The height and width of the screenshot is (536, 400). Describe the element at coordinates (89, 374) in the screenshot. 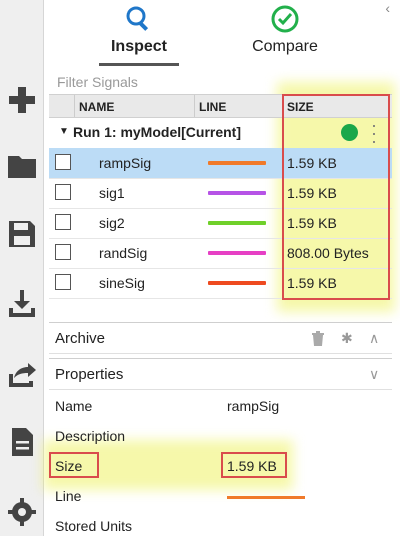

I see `properties-label: Properties` at that location.